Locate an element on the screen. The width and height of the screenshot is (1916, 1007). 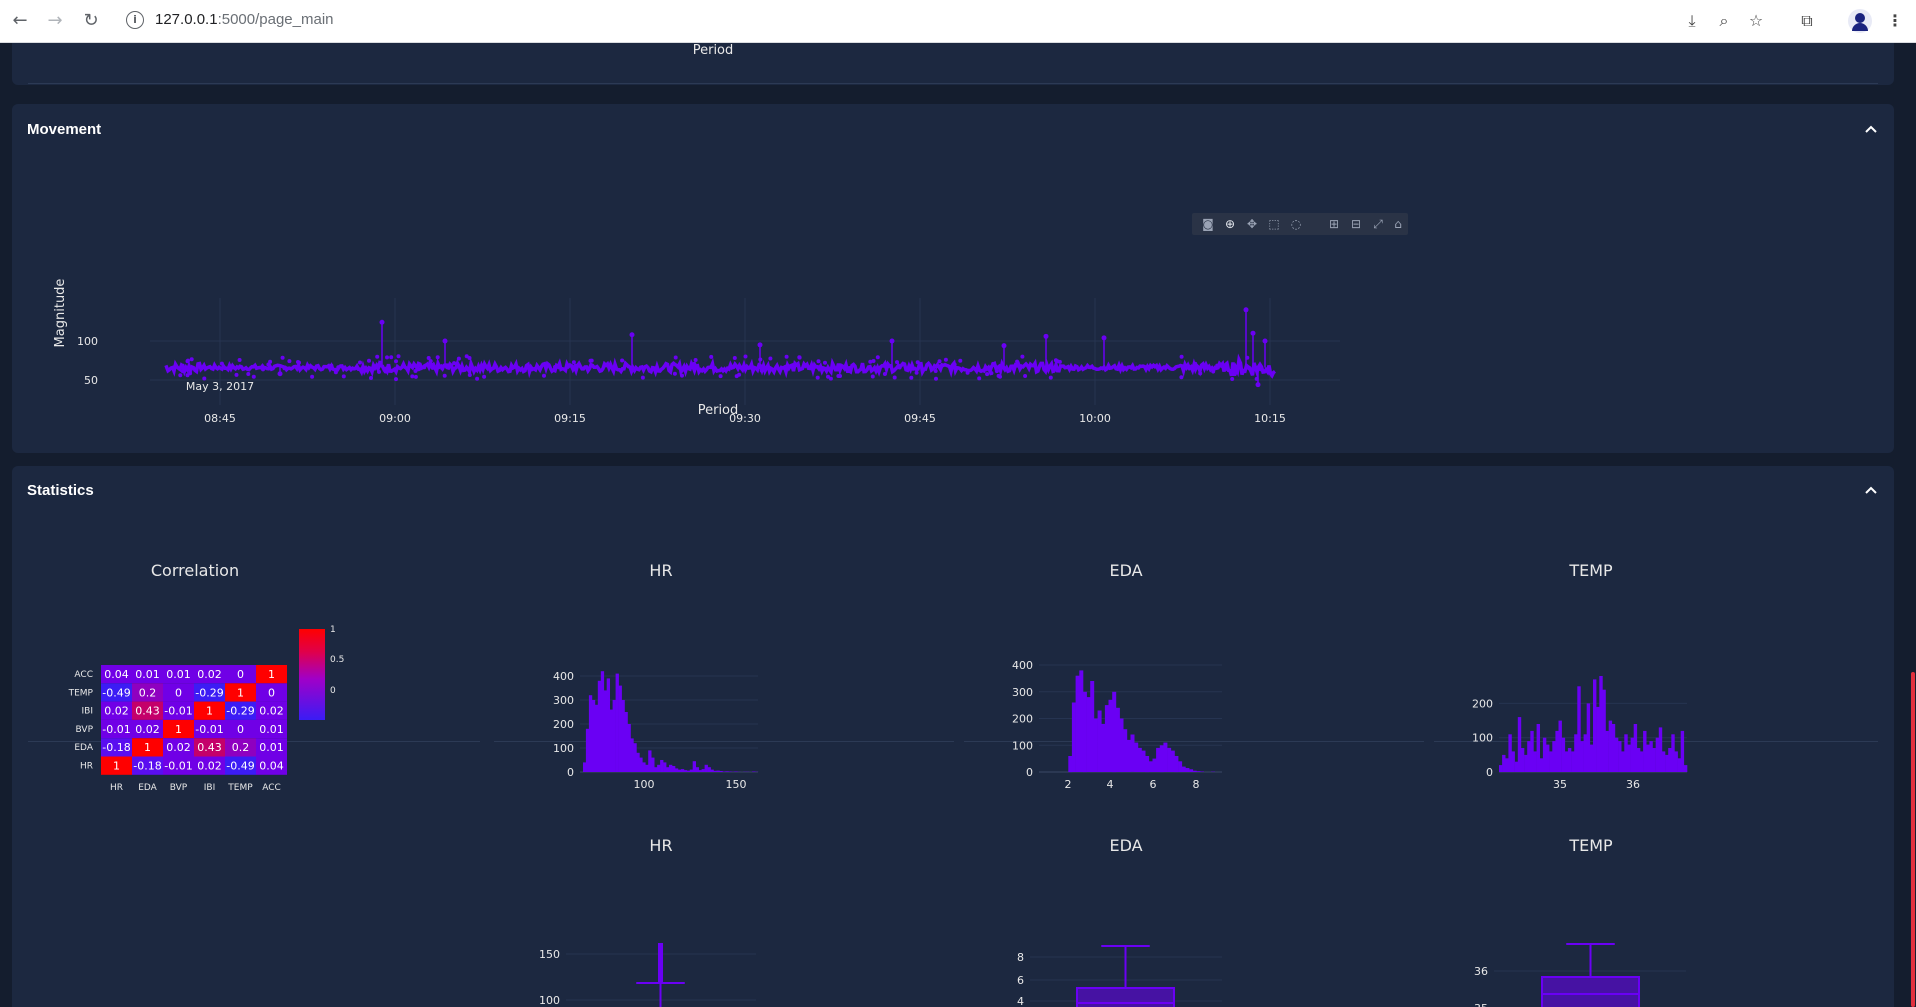
back-icon: ← is located at coordinates (20, 21).